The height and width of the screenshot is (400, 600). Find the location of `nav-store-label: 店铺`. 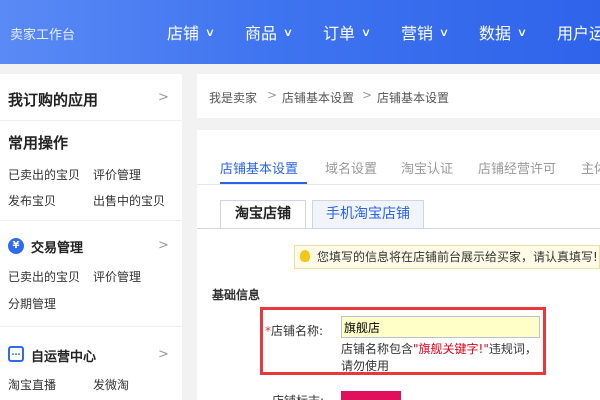

nav-store-label: 店铺 is located at coordinates (183, 33).